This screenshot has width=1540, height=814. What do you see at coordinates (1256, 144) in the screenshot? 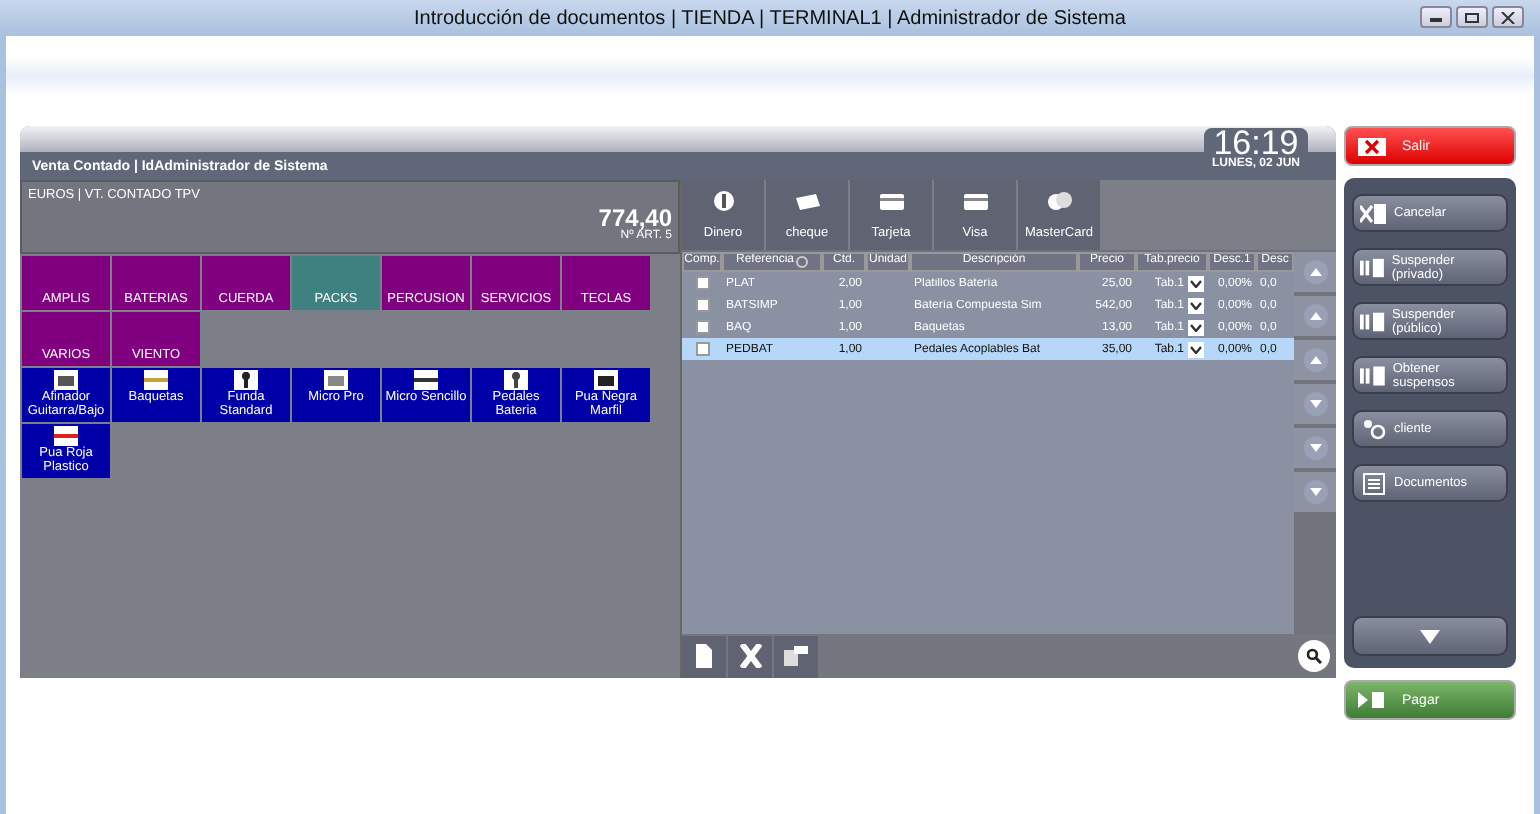
I see `clock-time: 16:19` at bounding box center [1256, 144].